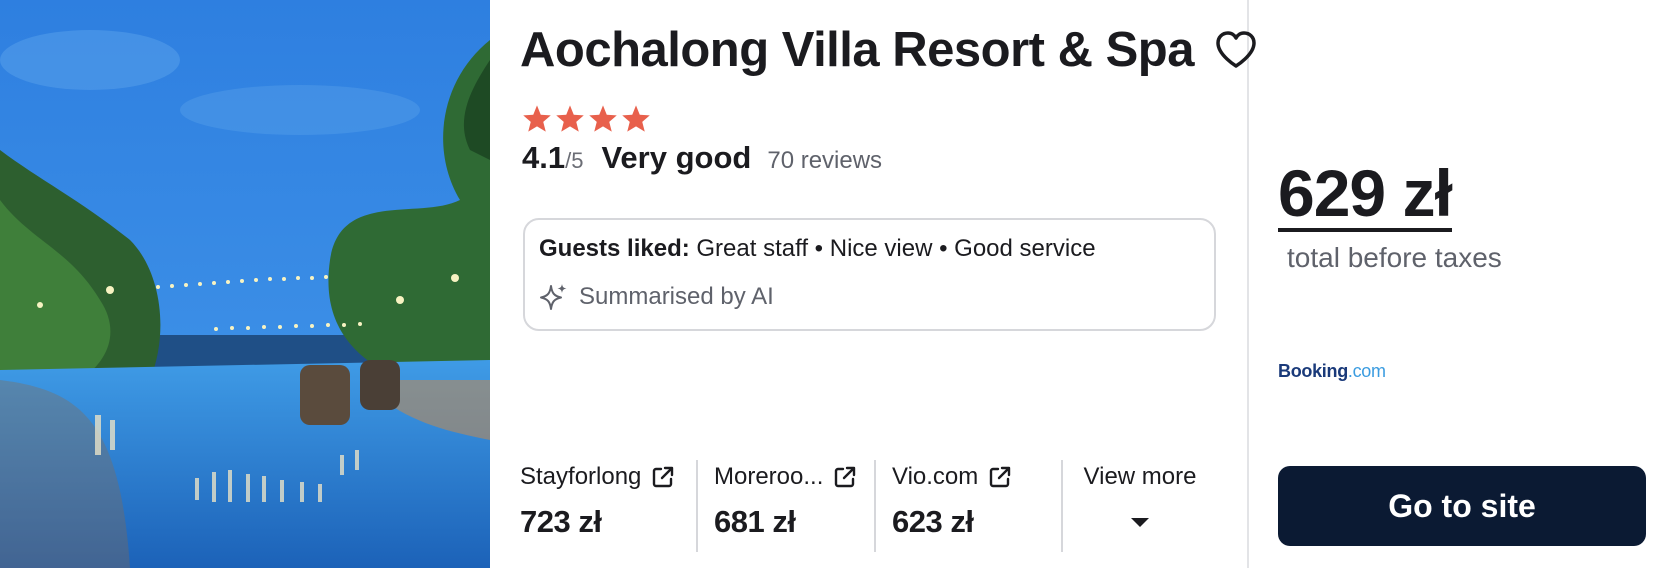  What do you see at coordinates (676, 157) in the screenshot?
I see `rating-label: Very good` at bounding box center [676, 157].